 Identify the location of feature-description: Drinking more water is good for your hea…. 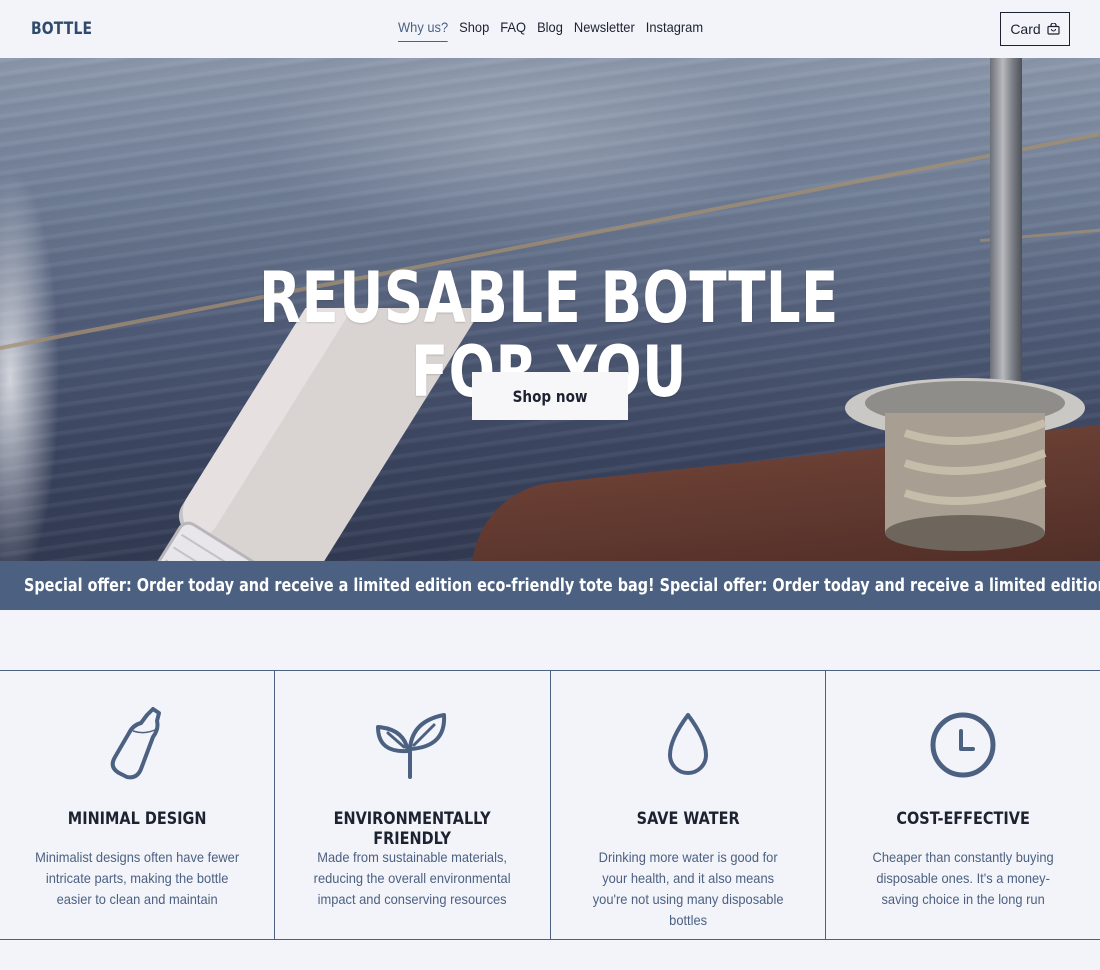
(688, 888).